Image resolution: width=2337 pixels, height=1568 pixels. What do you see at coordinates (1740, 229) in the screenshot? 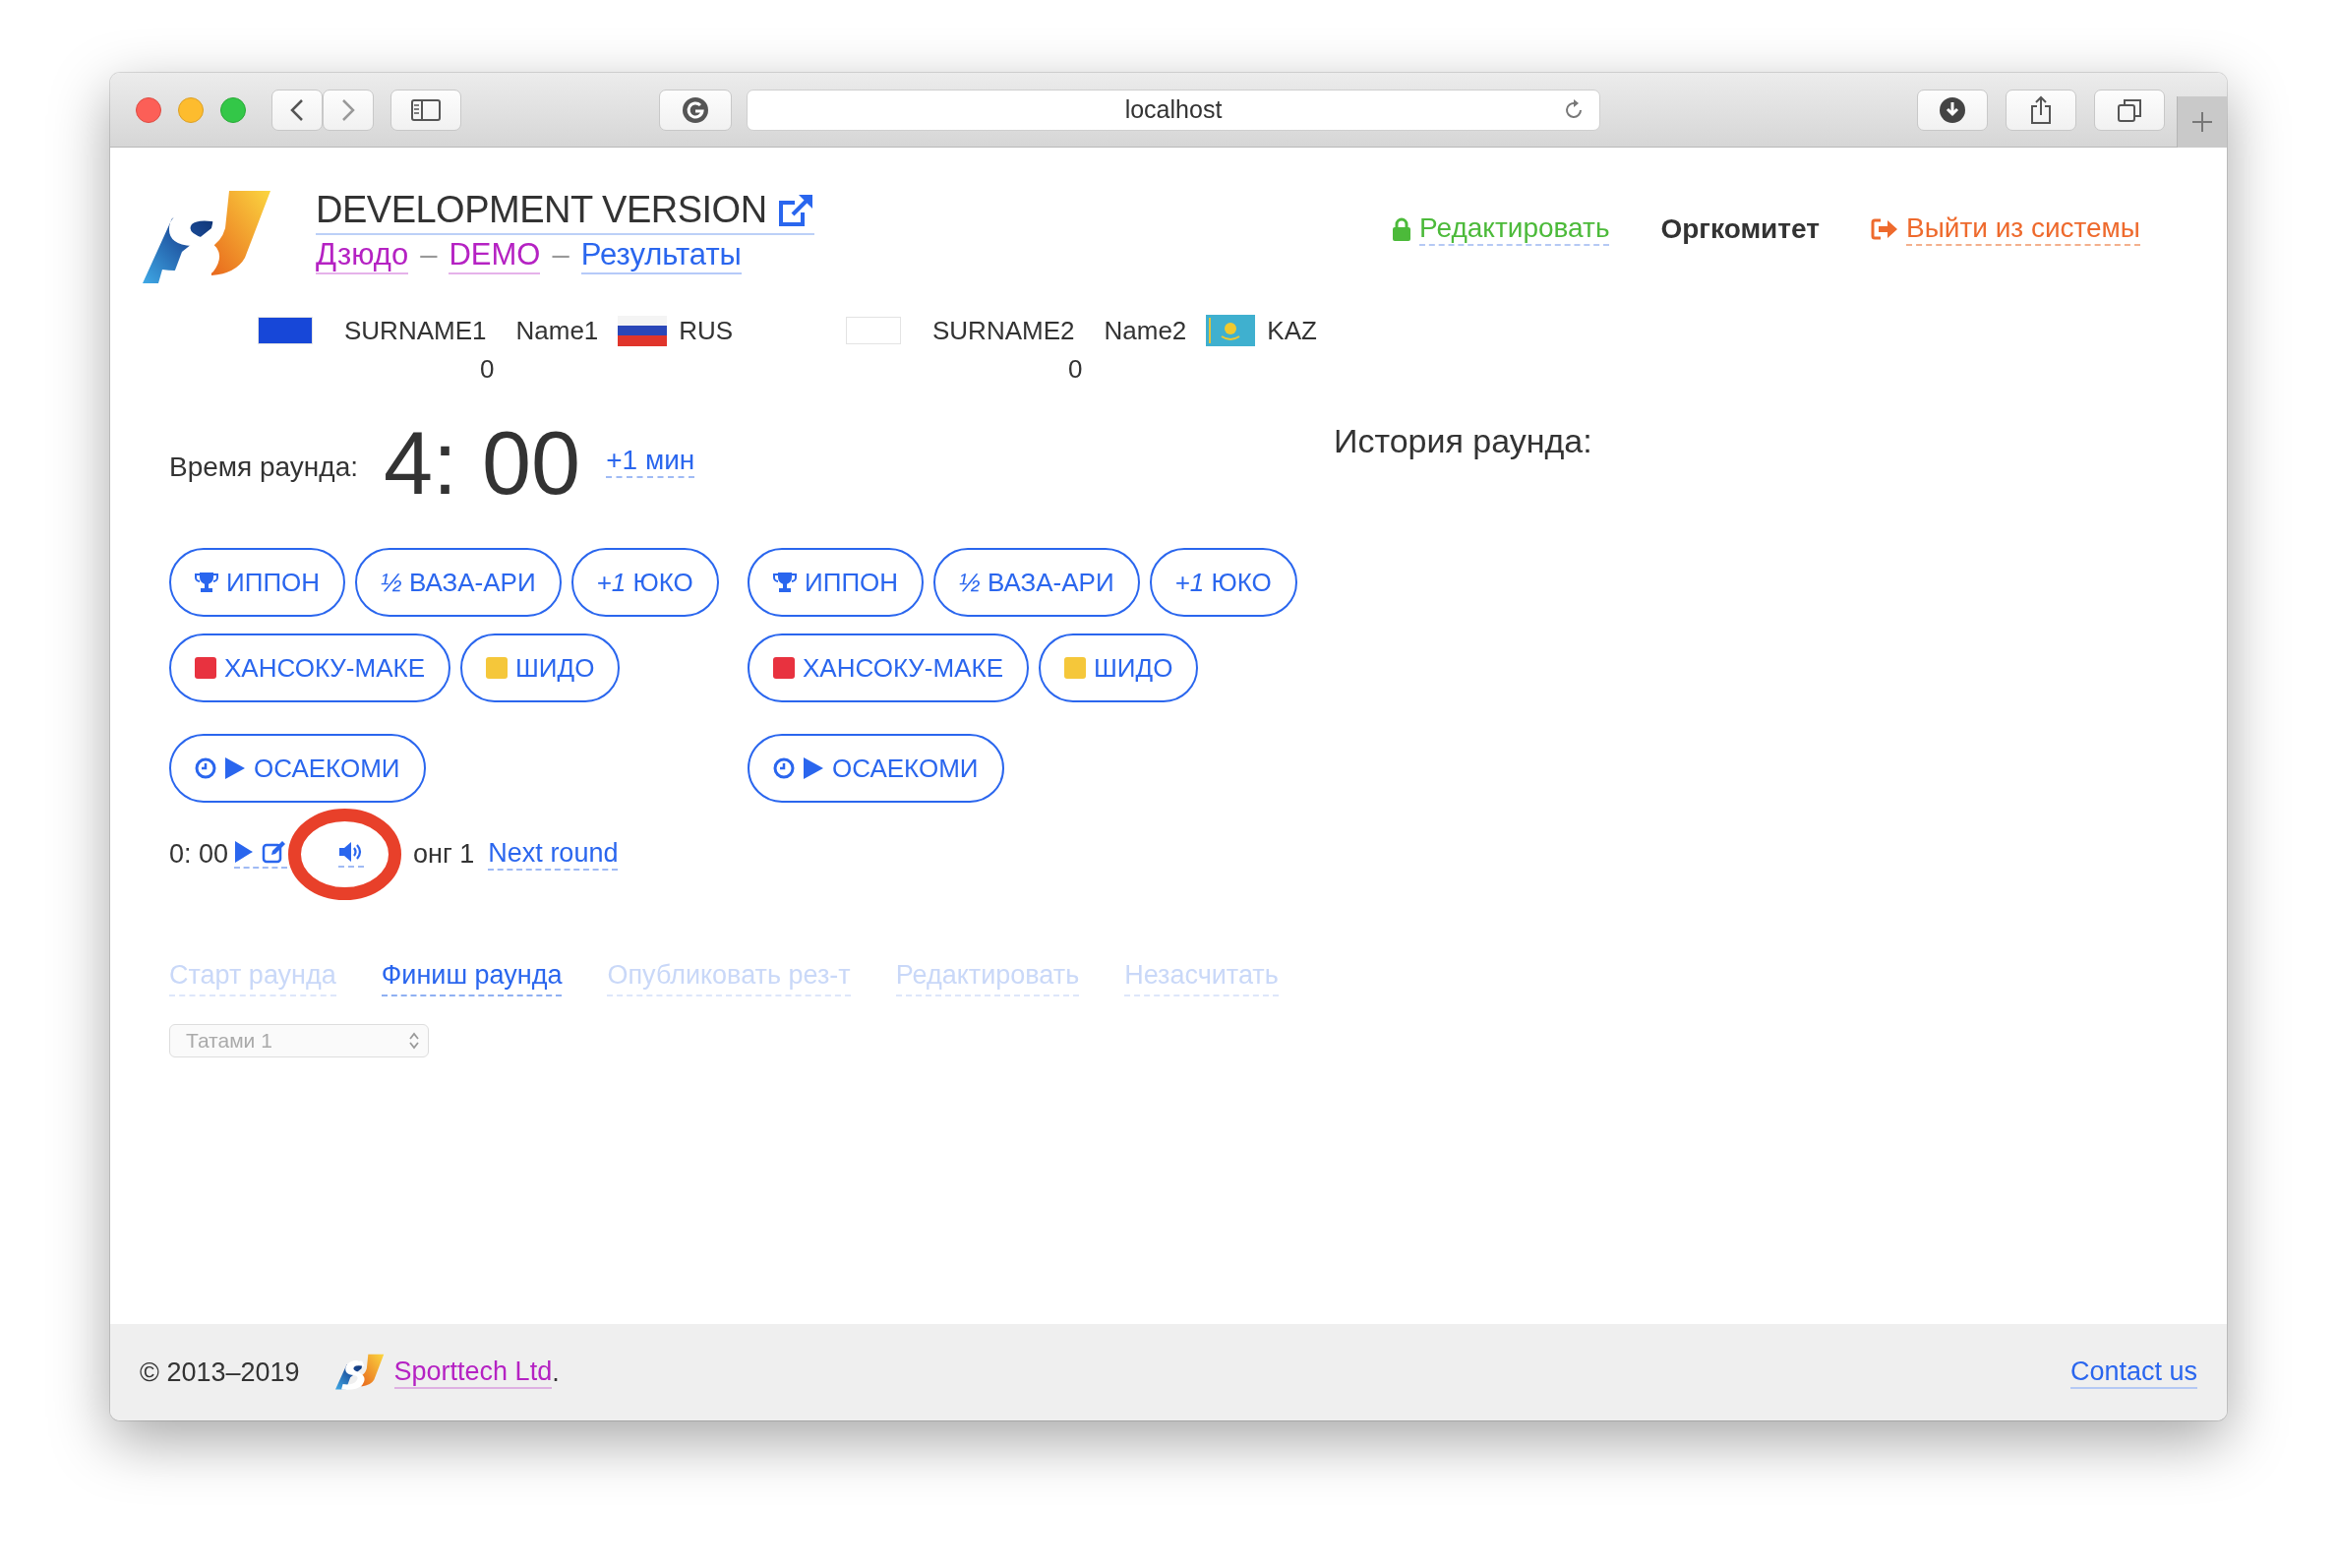
I see `nav-label: Оргкомитет` at bounding box center [1740, 229].